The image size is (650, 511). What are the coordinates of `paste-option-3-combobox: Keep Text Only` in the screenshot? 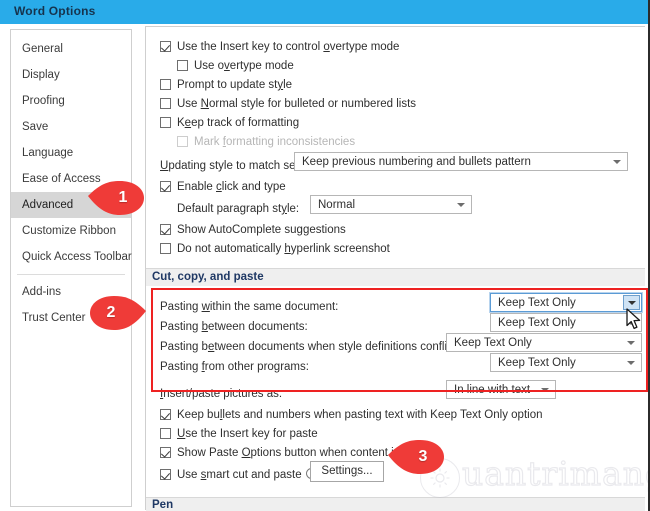 It's located at (566, 362).